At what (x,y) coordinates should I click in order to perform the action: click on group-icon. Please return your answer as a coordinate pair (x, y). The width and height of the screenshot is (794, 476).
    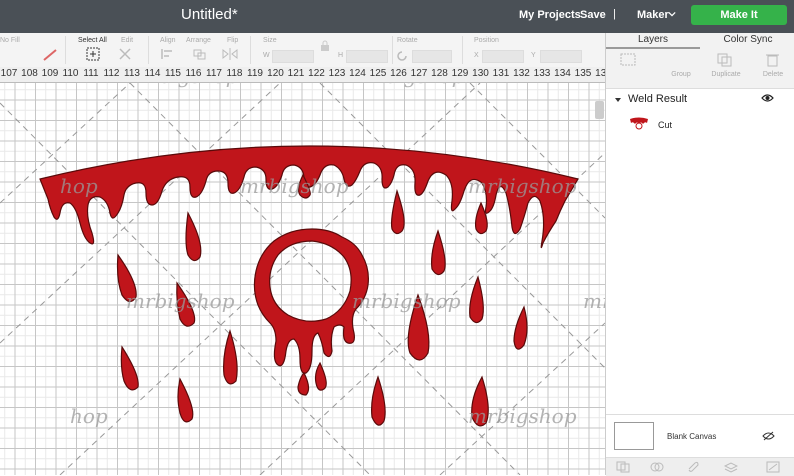
    Looking at the image, I should click on (629, 60).